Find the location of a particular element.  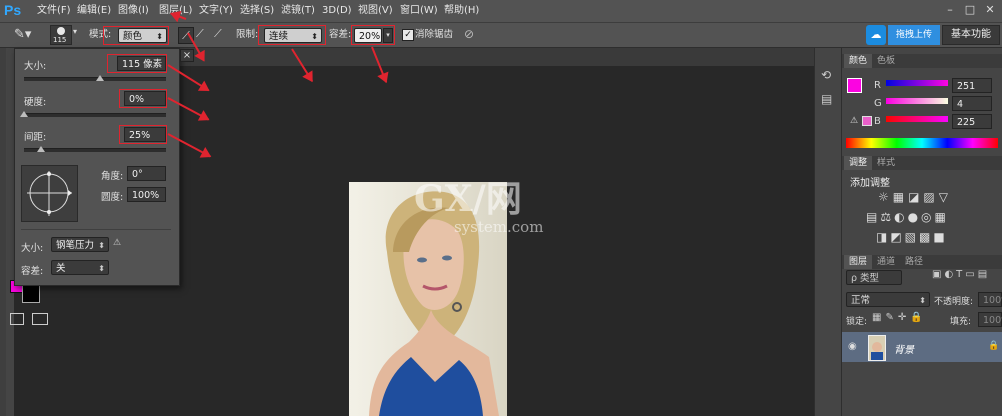

tolerance-dropdown-icon: ▾ is located at coordinates (388, 35).